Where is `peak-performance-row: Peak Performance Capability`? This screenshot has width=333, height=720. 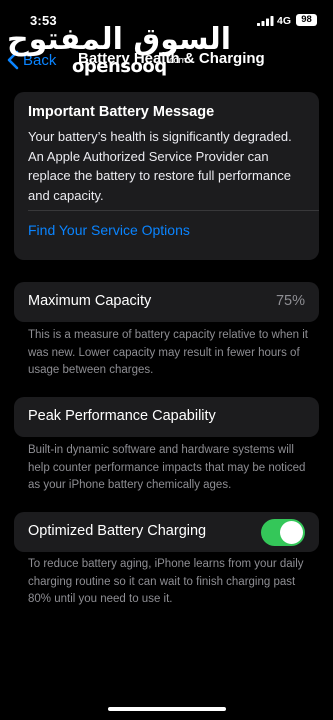
peak-performance-row: Peak Performance Capability is located at coordinates (166, 417).